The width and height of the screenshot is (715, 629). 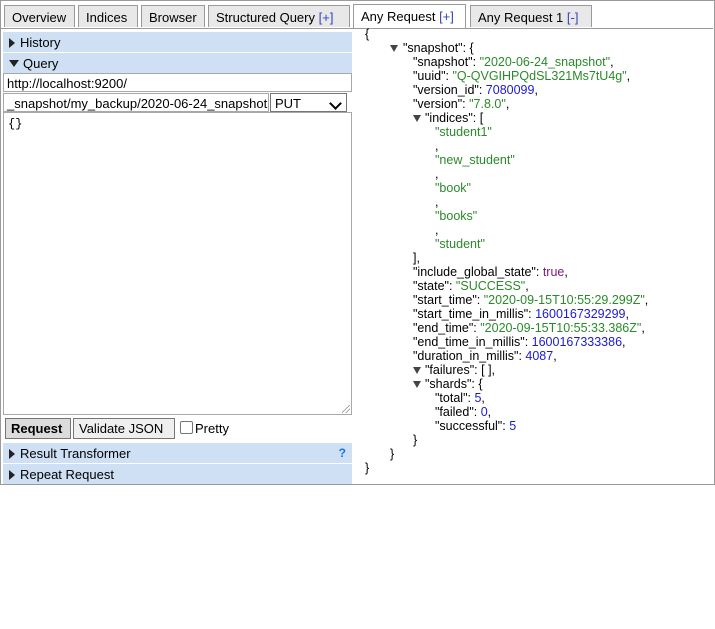 What do you see at coordinates (288, 103) in the screenshot?
I see `method-selected: PUT` at bounding box center [288, 103].